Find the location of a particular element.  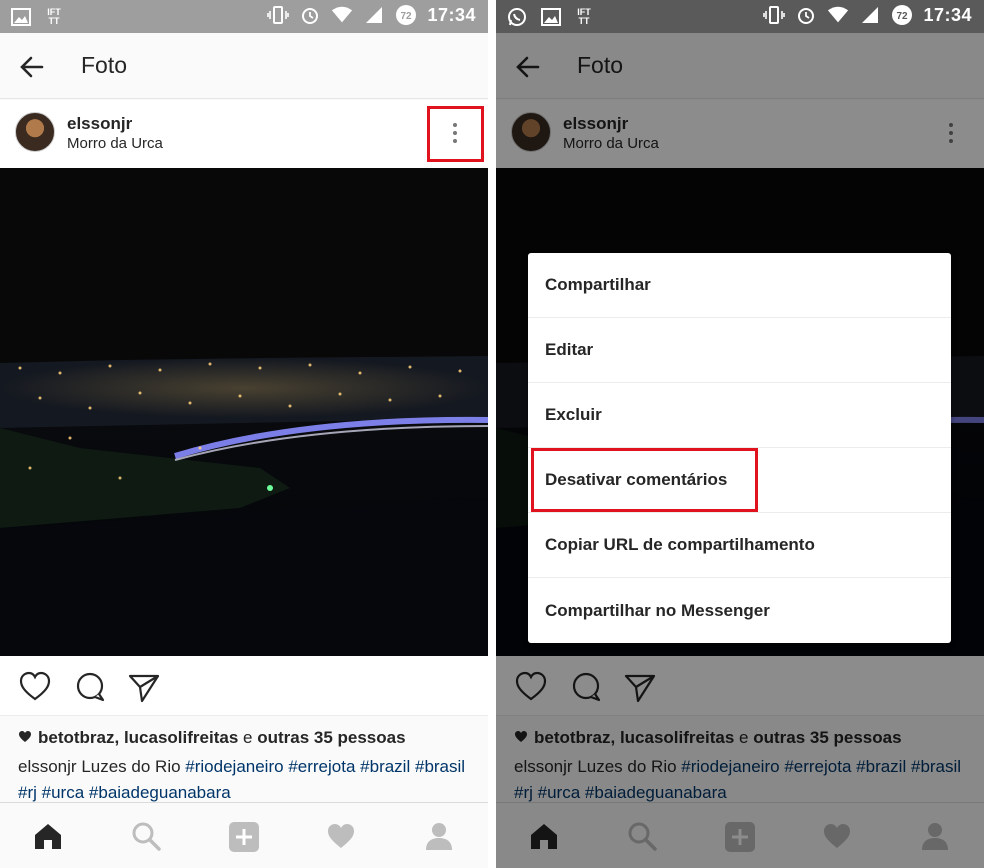

share-icon is located at coordinates (144, 687).